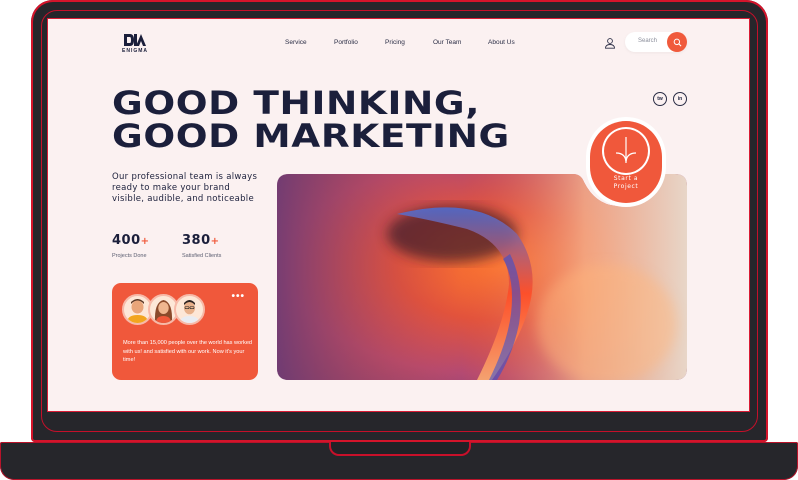 The height and width of the screenshot is (480, 798). What do you see at coordinates (135, 40) in the screenshot?
I see `logo-mark-icon` at bounding box center [135, 40].